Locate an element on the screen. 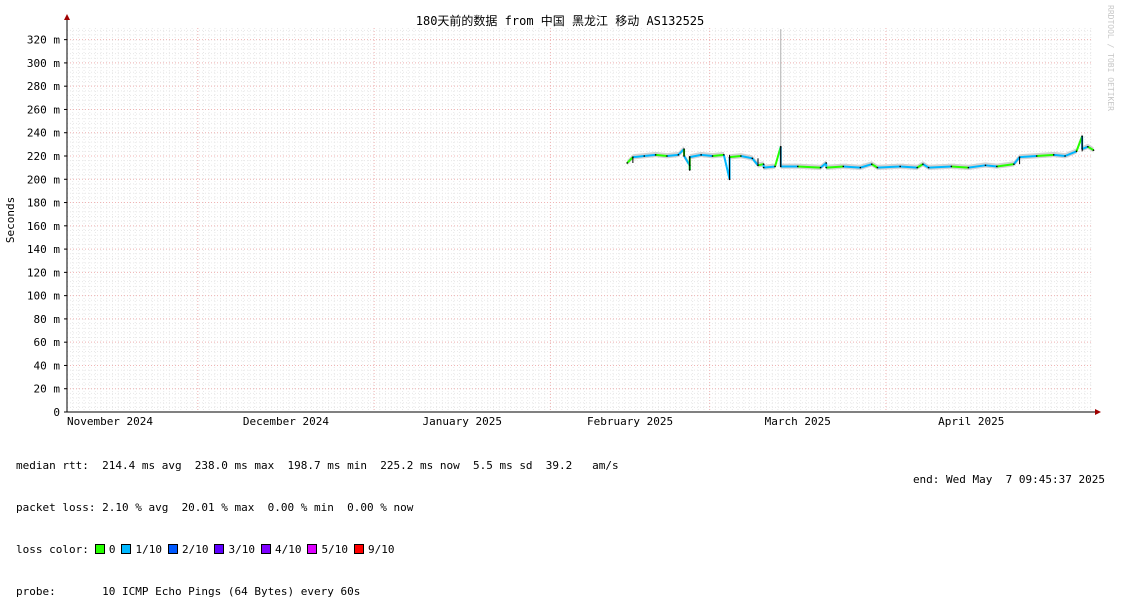 The height and width of the screenshot is (613, 1121). y-tick-label: 200 m is located at coordinates (43, 179).